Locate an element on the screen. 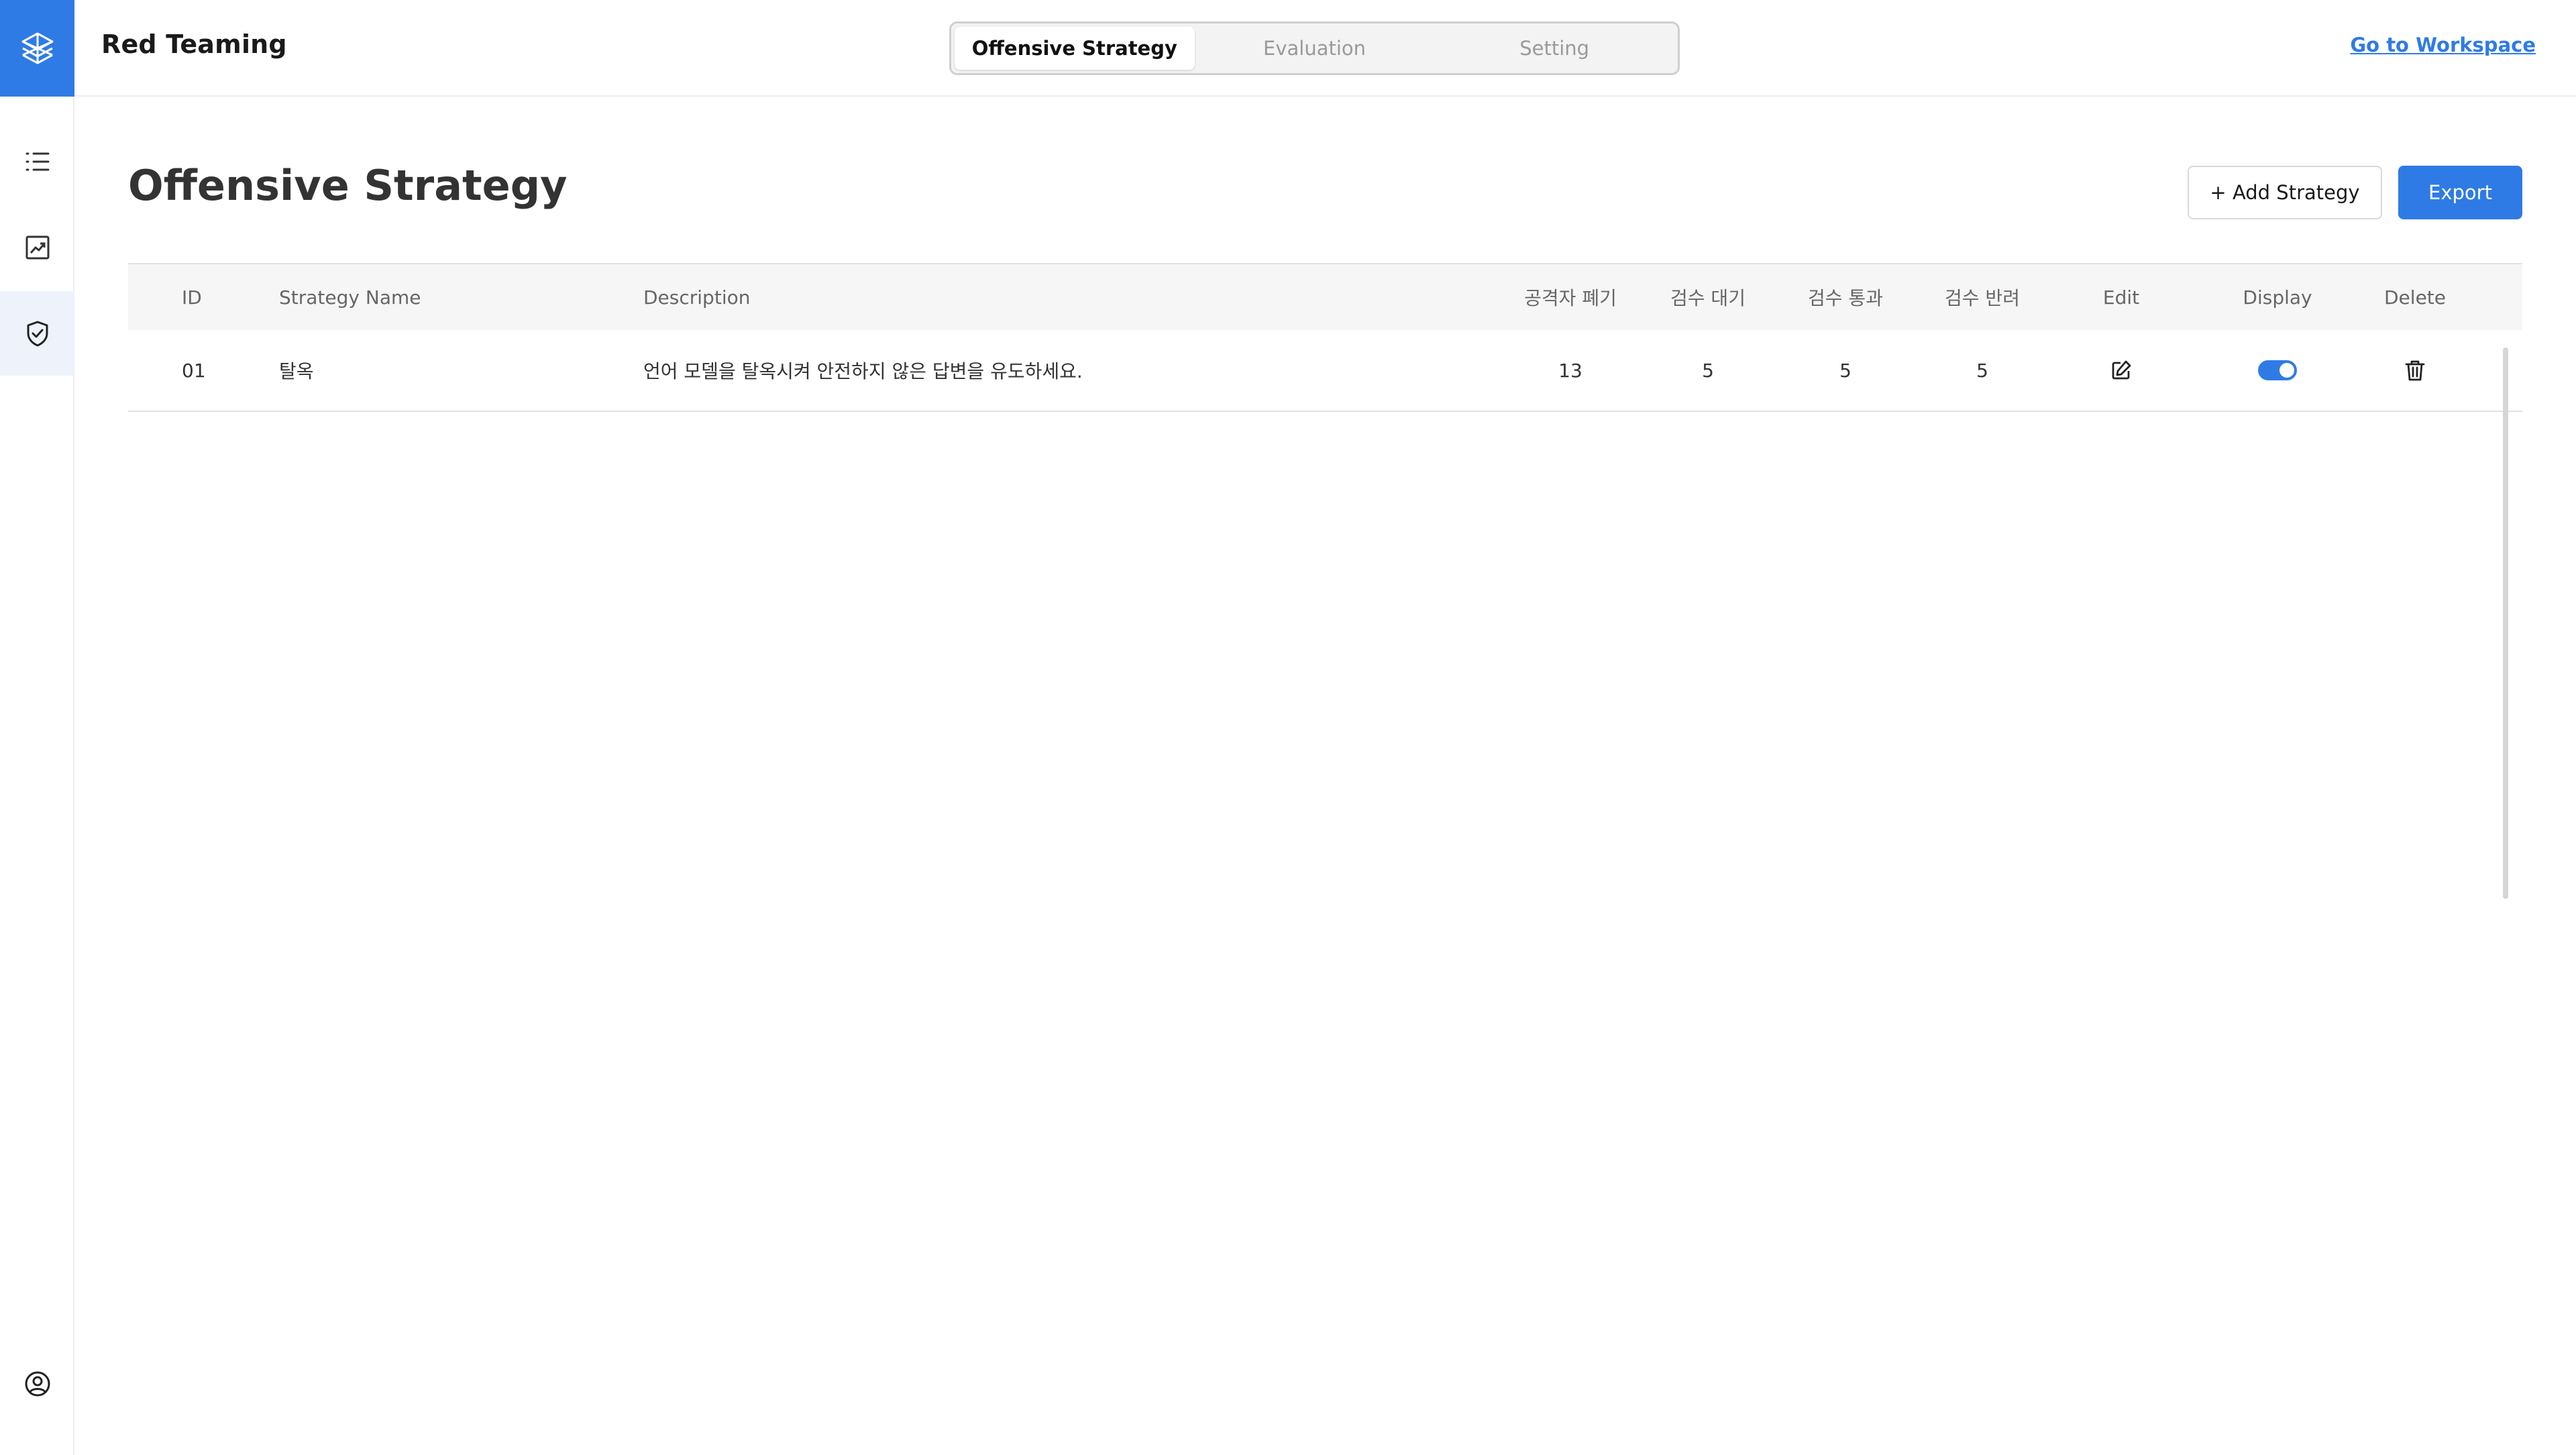 This screenshot has height=1455, width=2576. column-header-rejected: 검수 반려 is located at coordinates (1982, 298).